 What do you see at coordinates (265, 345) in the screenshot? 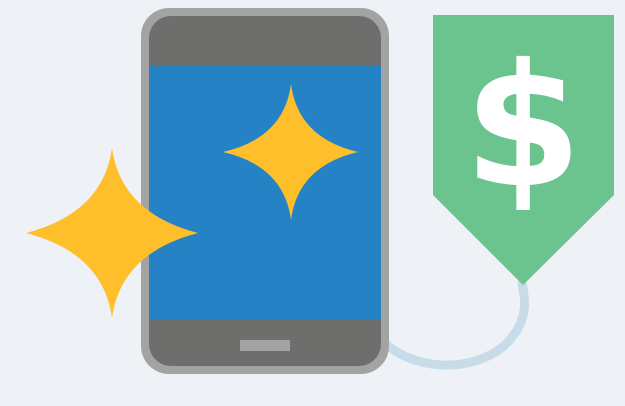
I see `phone-home-button` at bounding box center [265, 345].